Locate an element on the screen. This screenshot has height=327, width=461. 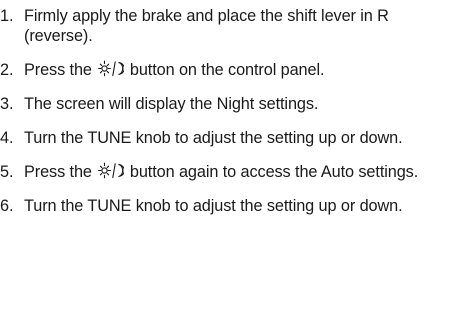
step-number: 2. is located at coordinates (7, 70).